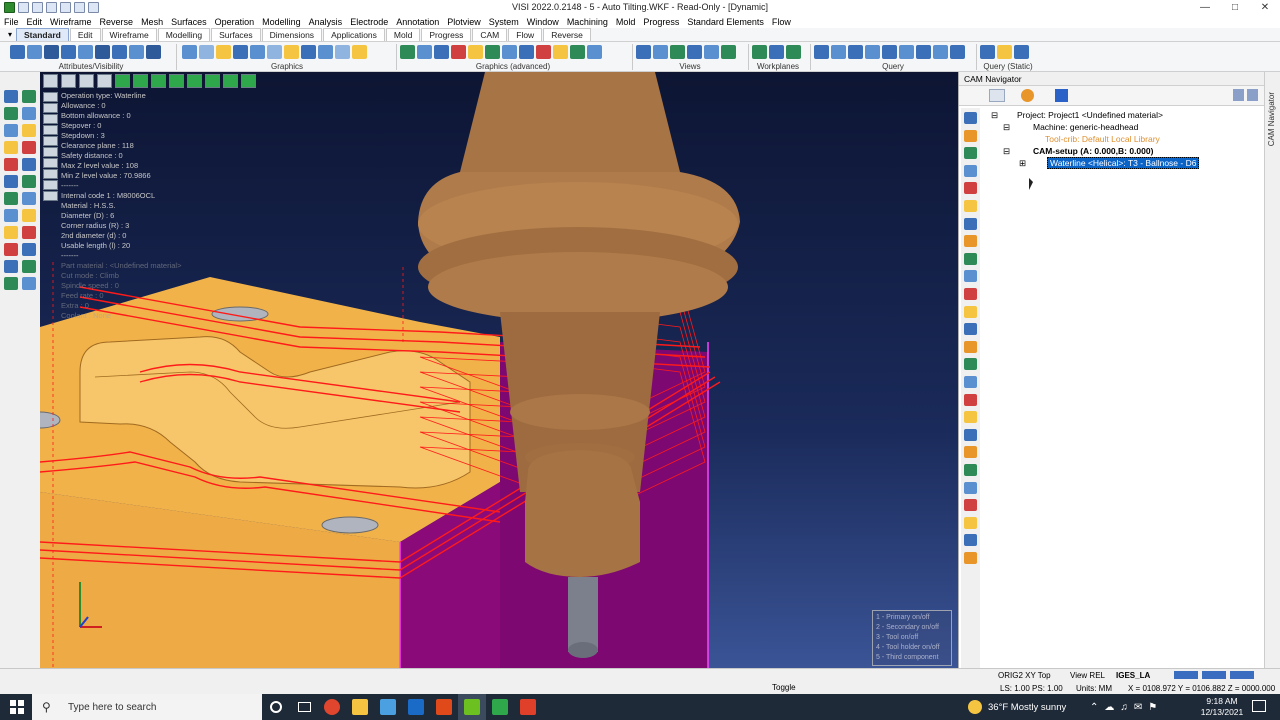 The image size is (1280, 720). What do you see at coordinates (472, 707) in the screenshot?
I see `visi-taskbar-icon` at bounding box center [472, 707].